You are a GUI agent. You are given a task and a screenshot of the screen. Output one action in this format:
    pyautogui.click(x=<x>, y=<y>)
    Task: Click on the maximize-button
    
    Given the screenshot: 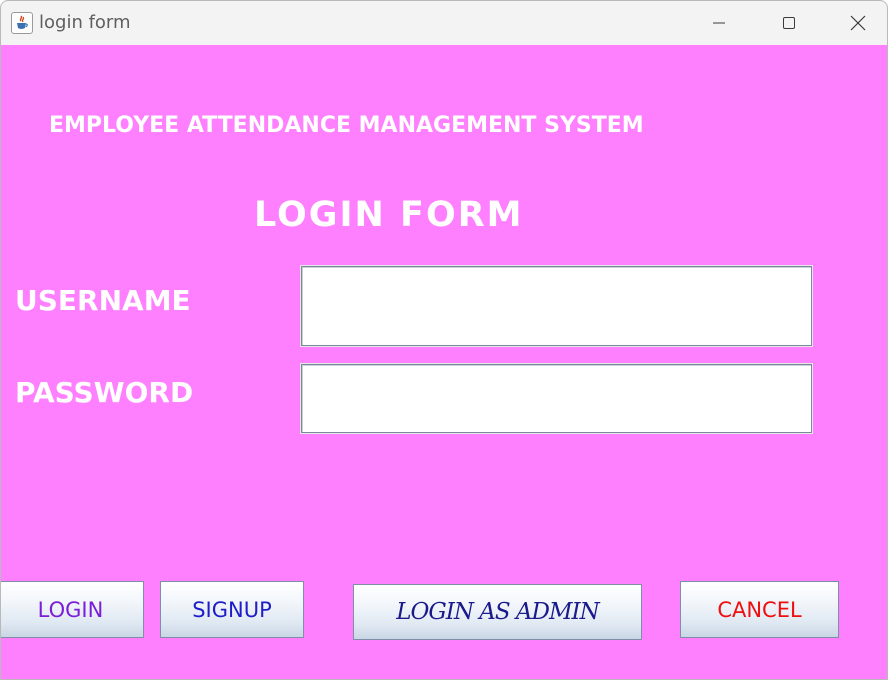 What is the action you would take?
    pyautogui.click(x=789, y=23)
    